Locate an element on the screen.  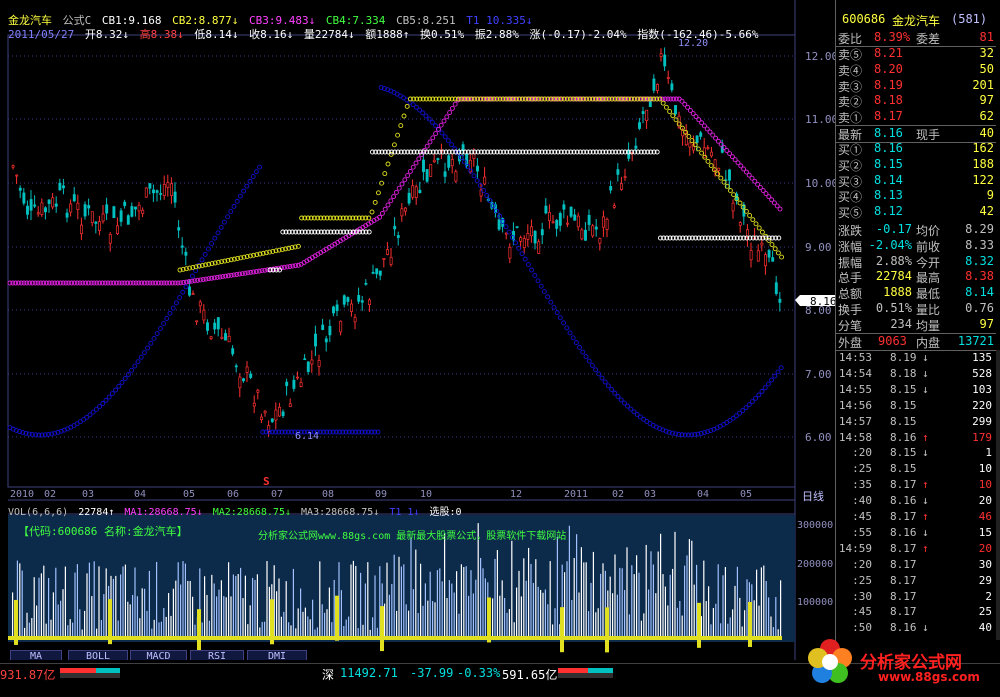
tick-scrollbar is located at coordinates (998, 495).